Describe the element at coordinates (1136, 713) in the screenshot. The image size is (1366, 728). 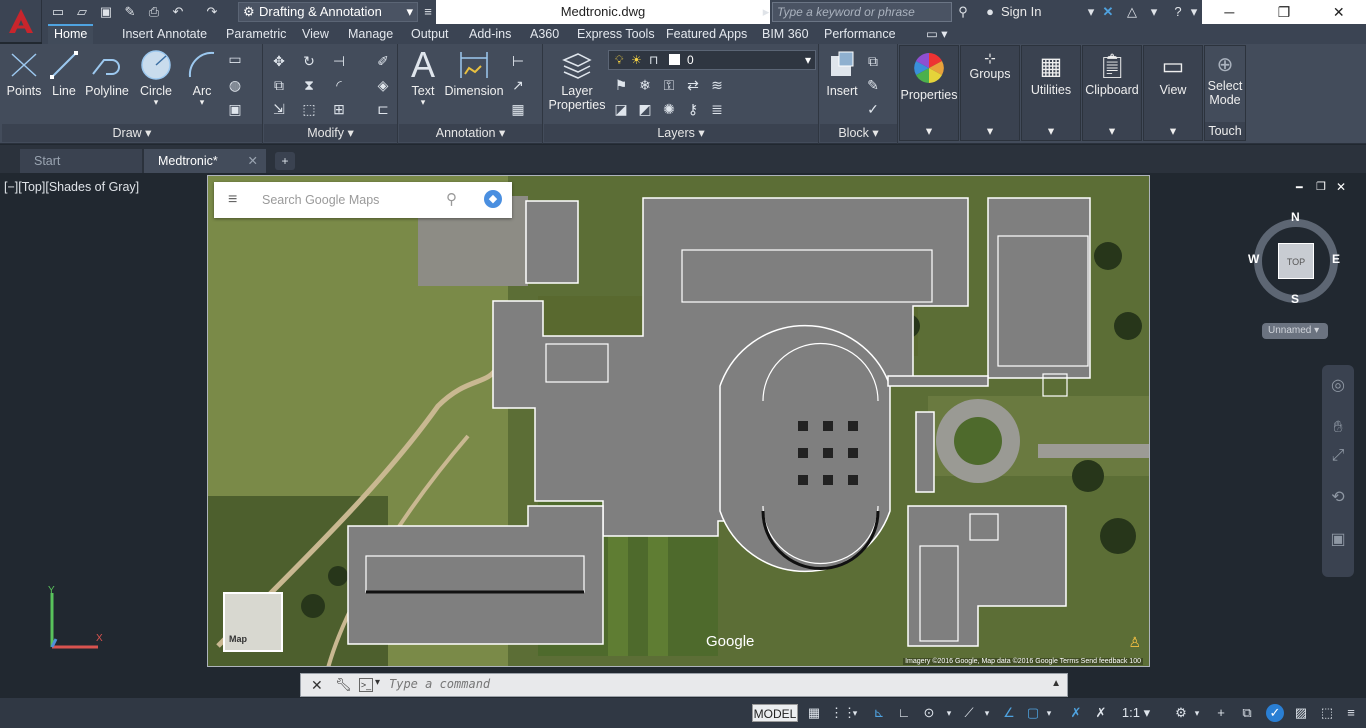
I see `annotation-scale-dropdown: 1:1 ▾` at that location.